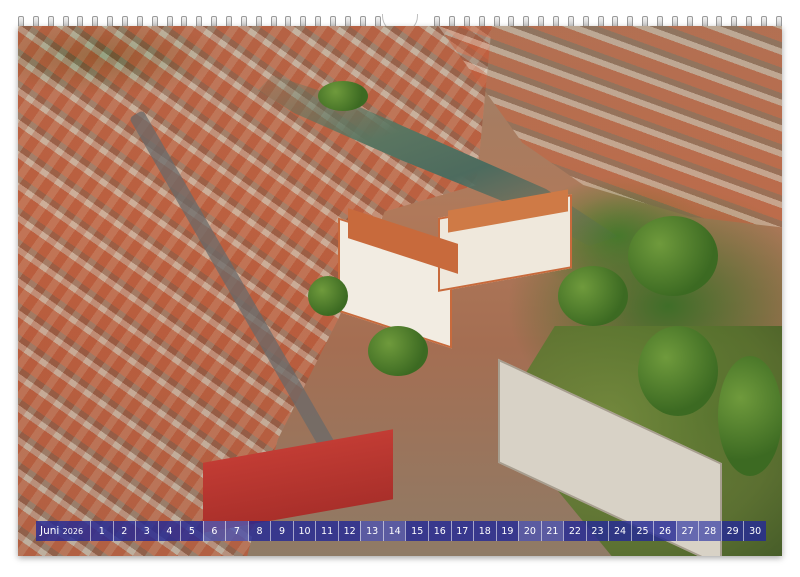  What do you see at coordinates (124, 531) in the screenshot?
I see `day-cell: 2` at bounding box center [124, 531].